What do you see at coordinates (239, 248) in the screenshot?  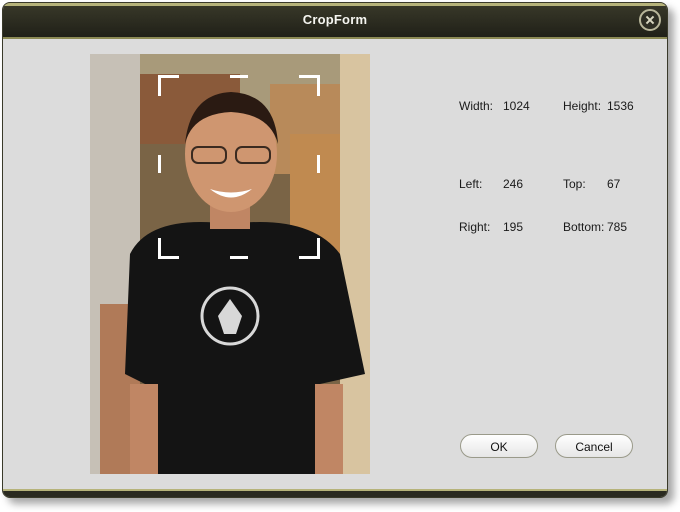 I see `crop-handle-bottom` at bounding box center [239, 248].